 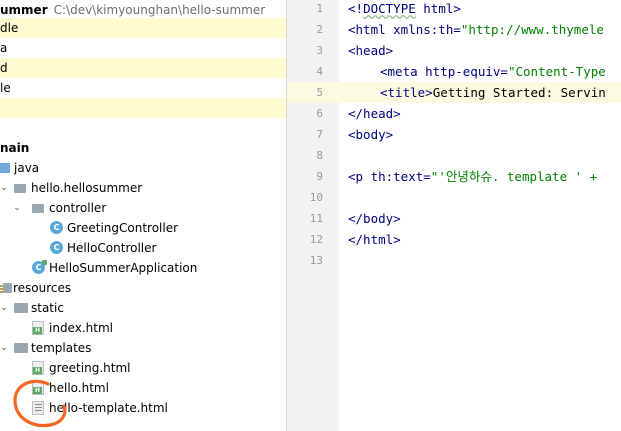 I want to click on code-line-5: <title>Getting Started: Servin, so click(x=480, y=92).